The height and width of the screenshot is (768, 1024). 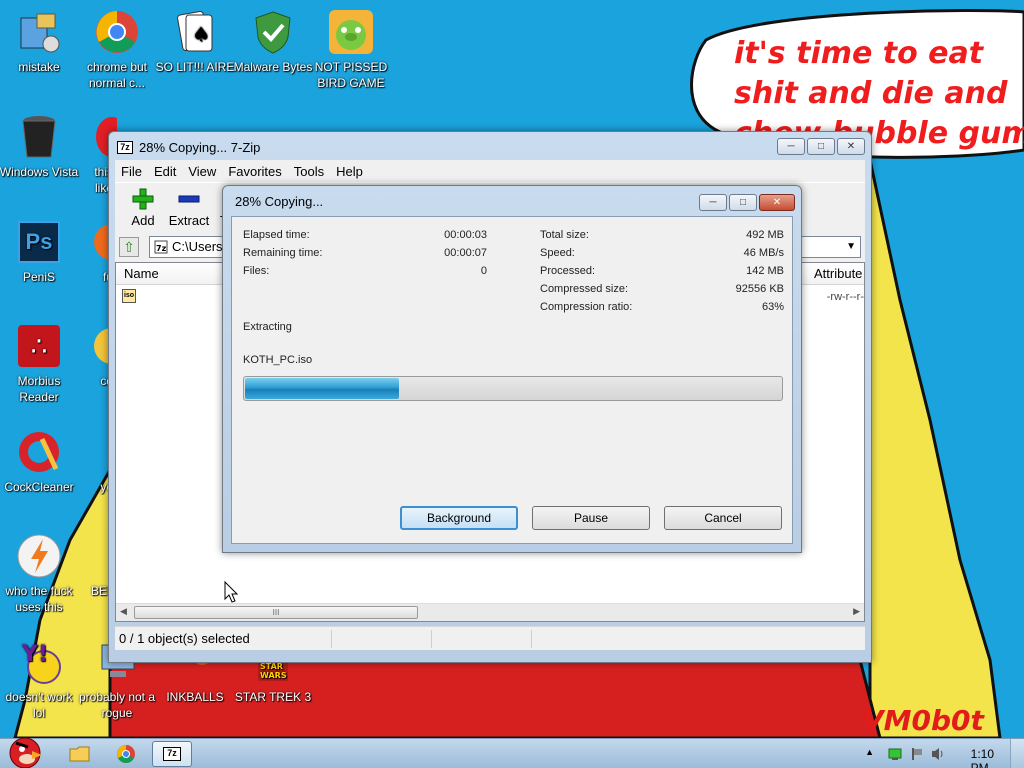 What do you see at coordinates (763, 253) in the screenshot?
I see `speed-value: 46 MB/s` at bounding box center [763, 253].